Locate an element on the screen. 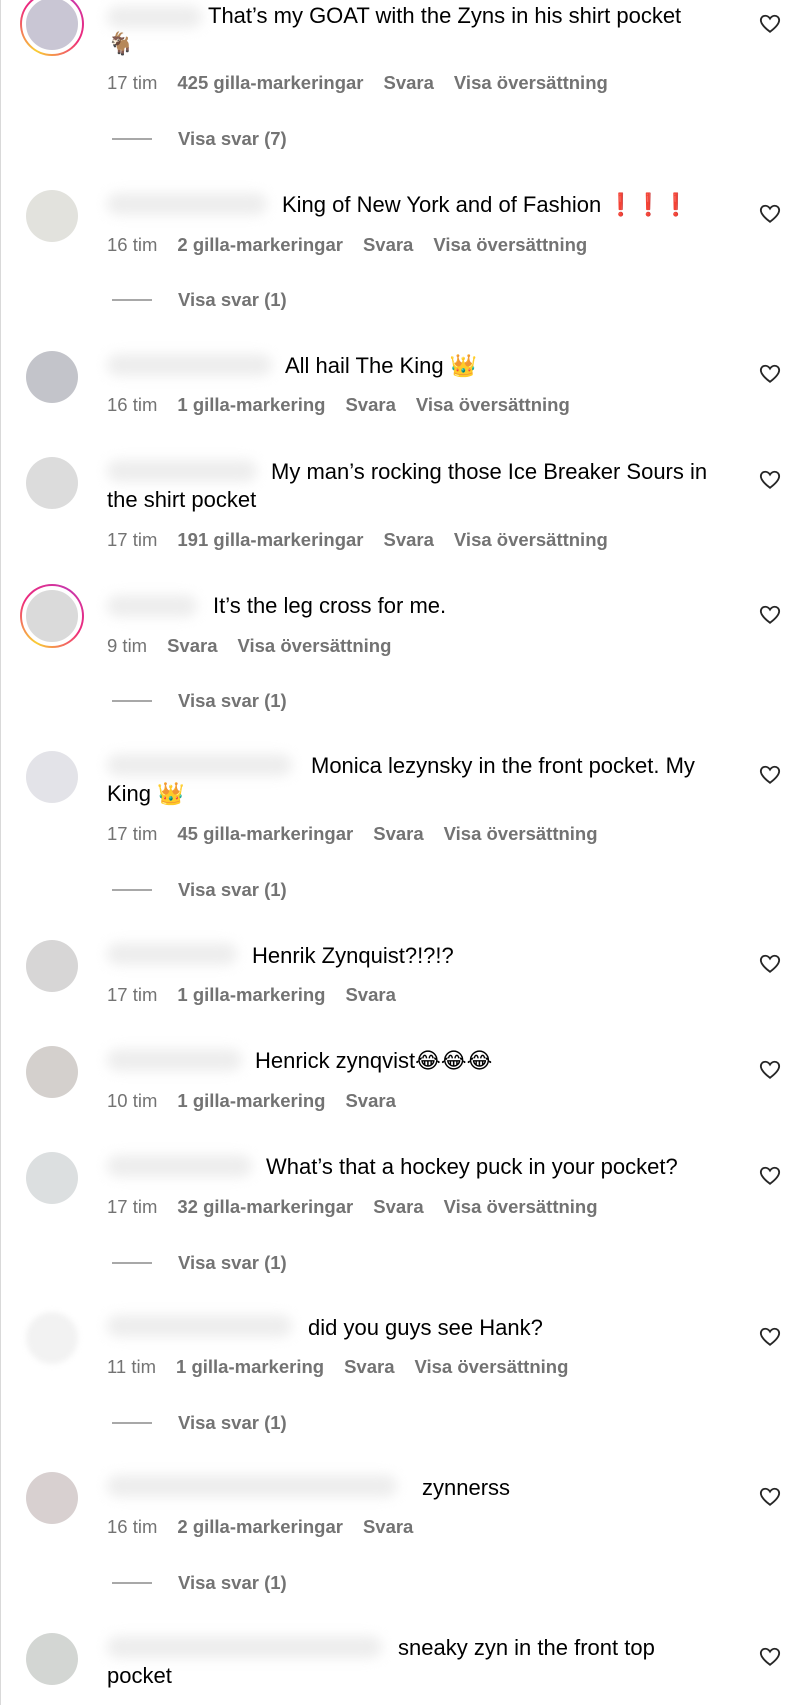  comment-meta: 9 tim Svara Visa översättning is located at coordinates (259, 646).